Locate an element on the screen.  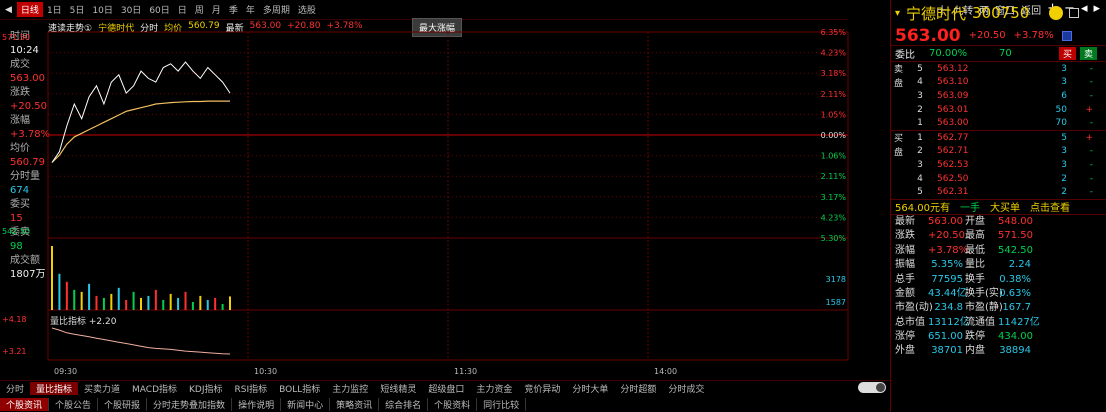
stat-pad-8b is located at coordinates (1083, 337).